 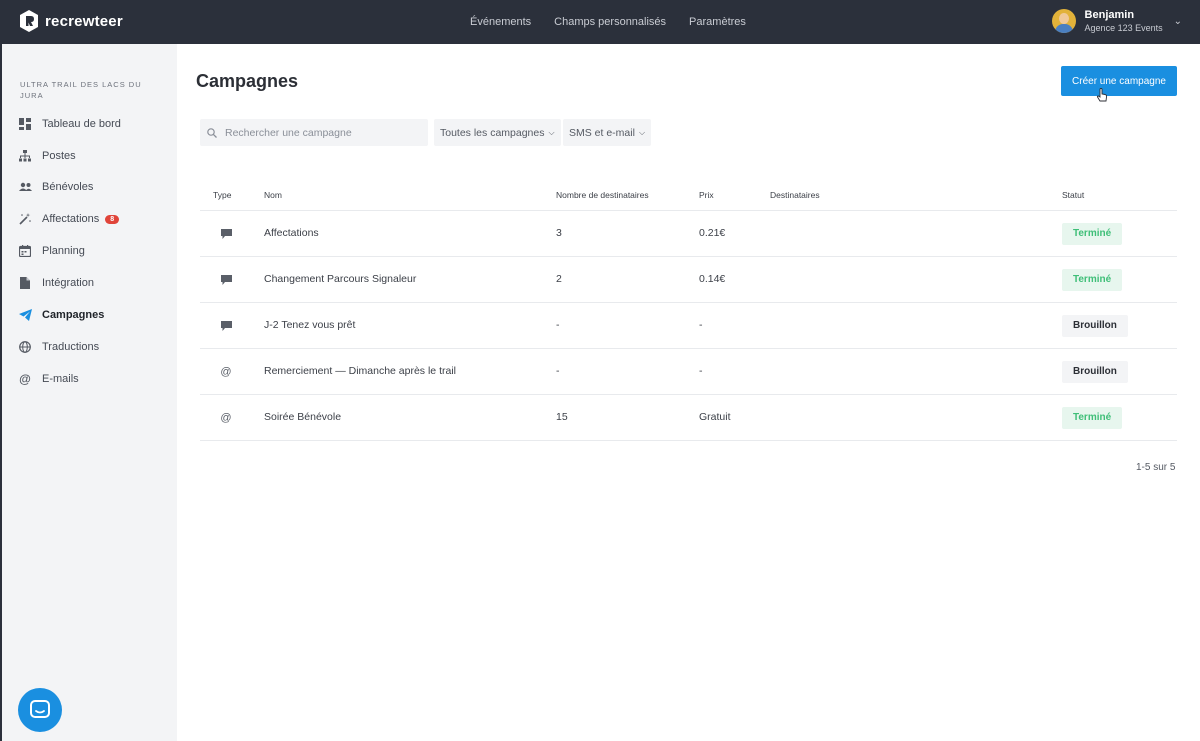 I want to click on campaign-name: Remerciement — Dimanche après le trail, so click(x=360, y=371).